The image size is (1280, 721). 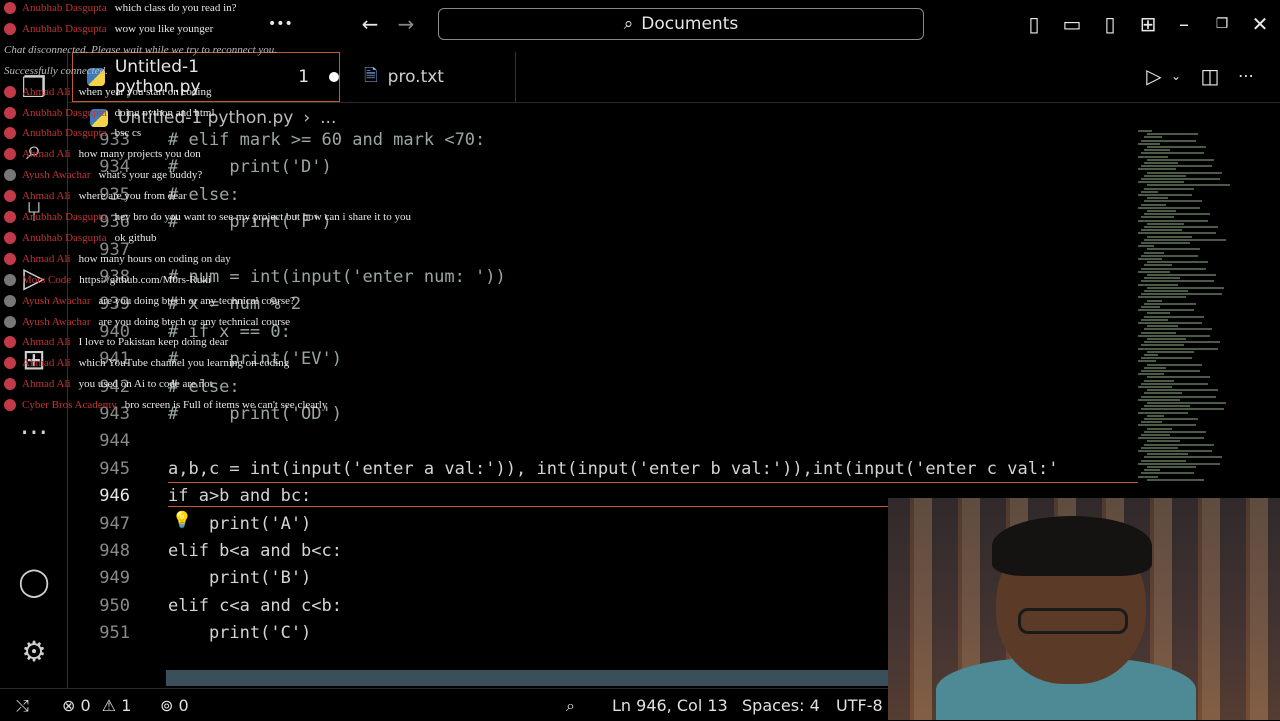 I want to click on maximize-icon: ❐, so click(x=1222, y=24).